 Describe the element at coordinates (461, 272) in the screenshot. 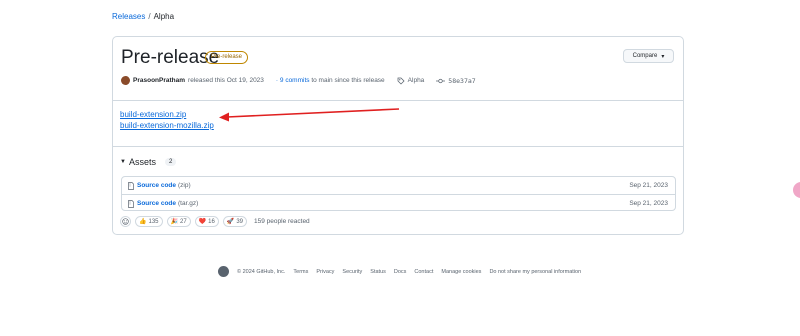

I see `footer-link-manage-cookies: Manage cookies` at that location.